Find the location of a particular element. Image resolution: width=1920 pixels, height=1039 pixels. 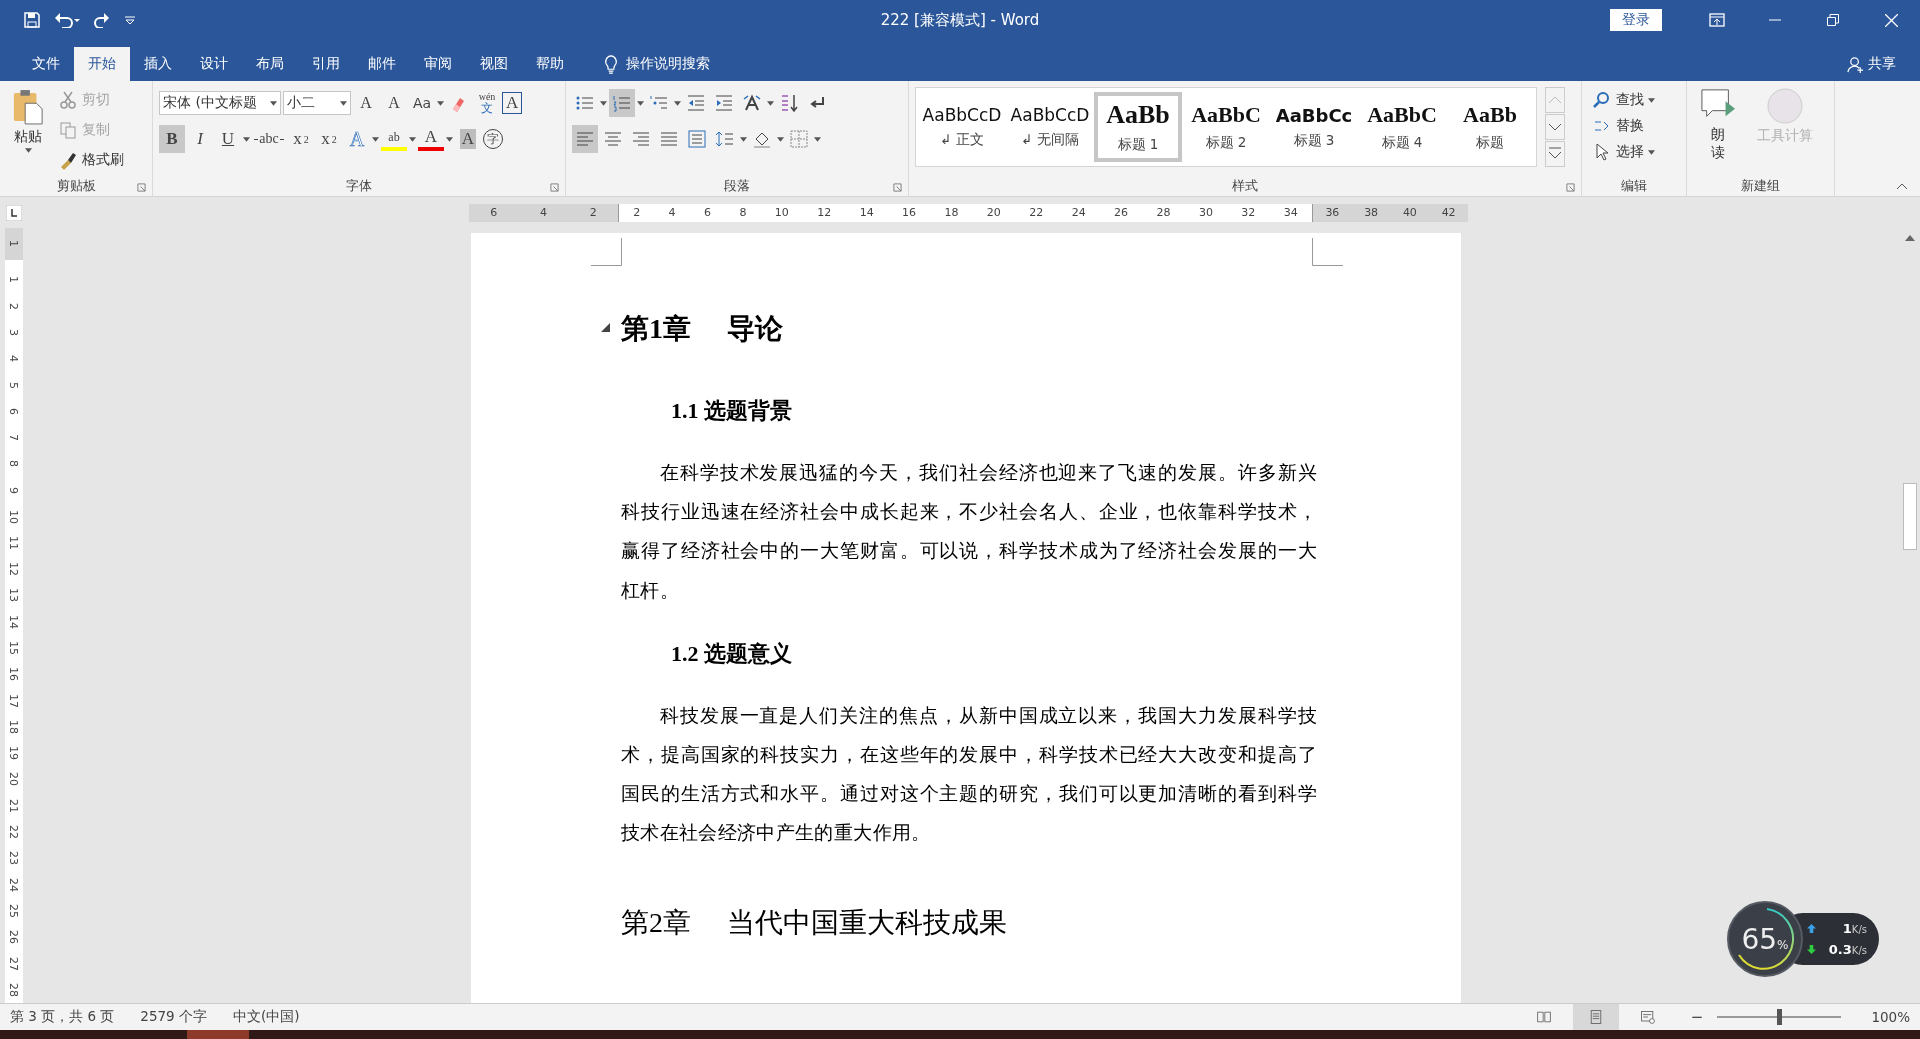

body-paragraph: 在科学技术发展迅猛的今天，我们社会经济也迎来了飞速的发展。许多新兴科技行业迅速在经济社会中成长起来，不少社会名人、企业，也依靠科学技术，赢得了经济社会中的一大笔财富。可以说，科学技术成为了经济社会发展的一大杠杆。 is located at coordinates (969, 532).